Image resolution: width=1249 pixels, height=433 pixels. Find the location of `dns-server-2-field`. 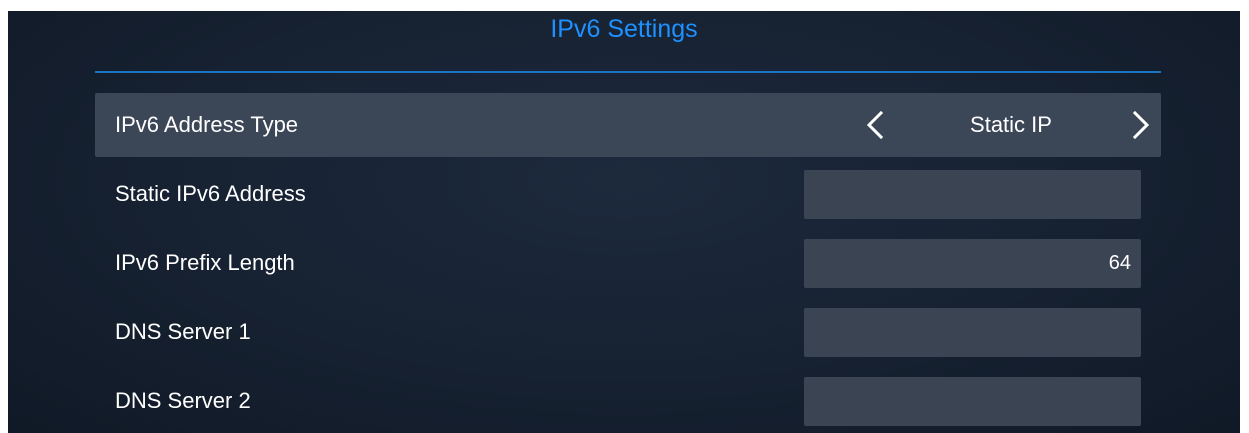

dns-server-2-field is located at coordinates (972, 401).